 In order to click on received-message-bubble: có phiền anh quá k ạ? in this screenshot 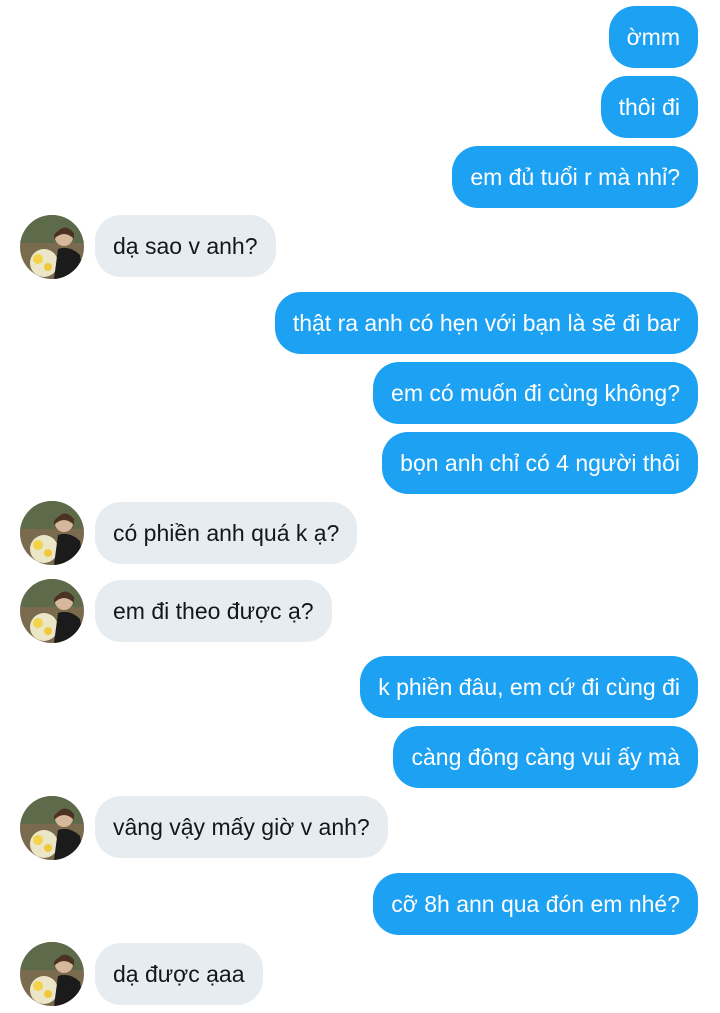, I will do `click(226, 533)`.